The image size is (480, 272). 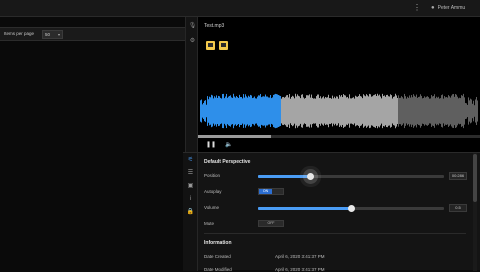 What do you see at coordinates (192, 26) in the screenshot?
I see `microphone-icon: 🎙` at bounding box center [192, 26].